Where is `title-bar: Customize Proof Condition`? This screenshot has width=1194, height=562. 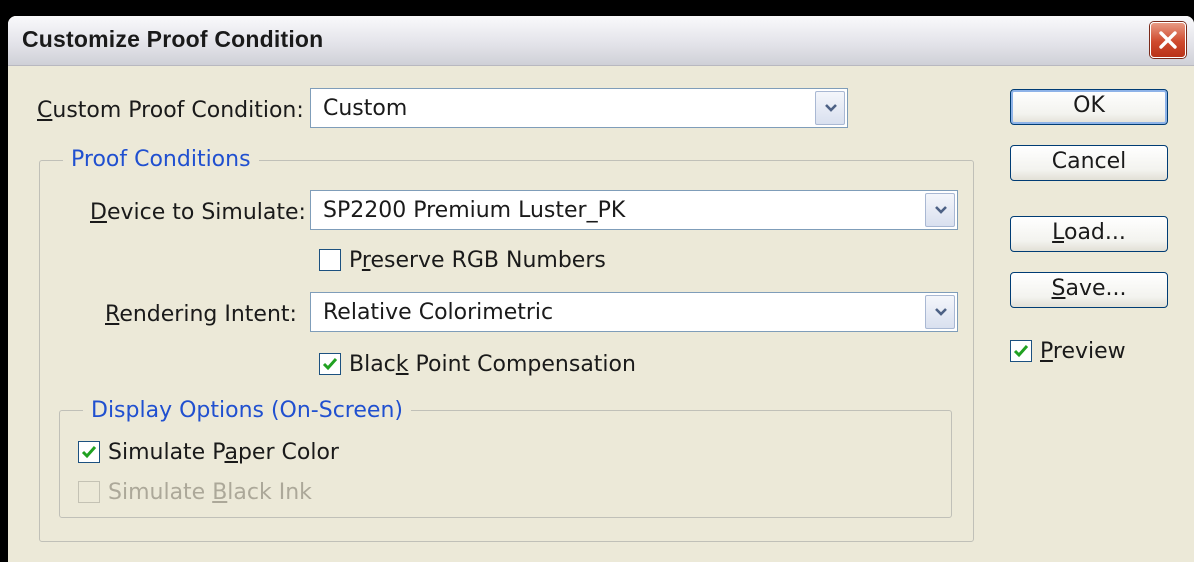 title-bar: Customize Proof Condition is located at coordinates (601, 41).